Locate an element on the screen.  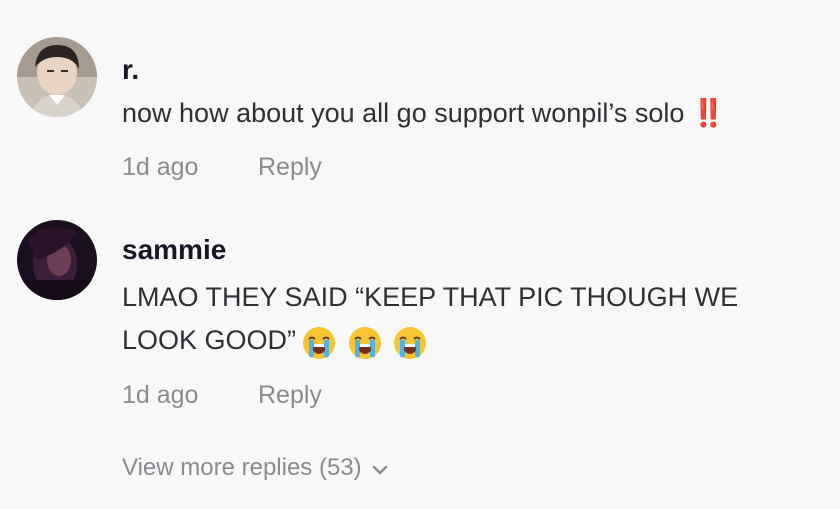
reply-button: Reply is located at coordinates (290, 395).